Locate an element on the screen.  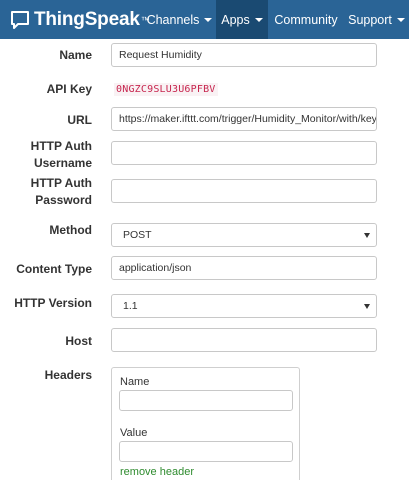
nav-community-label: Community is located at coordinates (306, 19).